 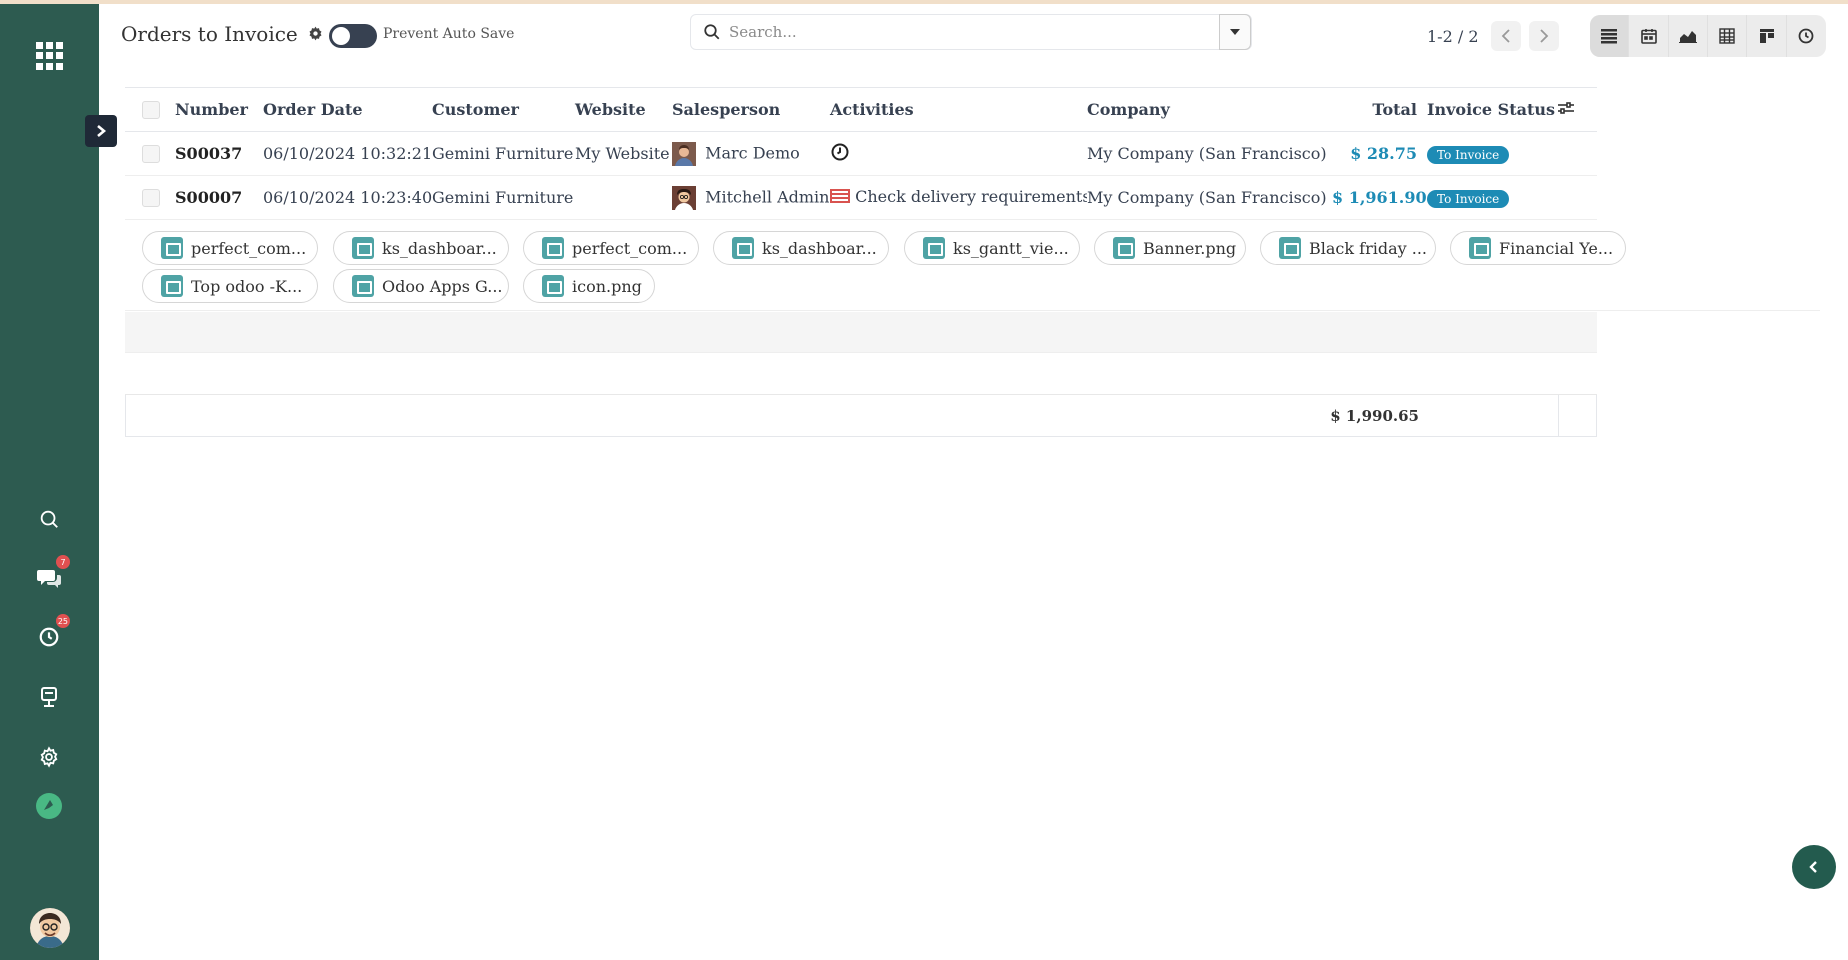 What do you see at coordinates (49, 806) in the screenshot?
I see `odoo-status-icon` at bounding box center [49, 806].